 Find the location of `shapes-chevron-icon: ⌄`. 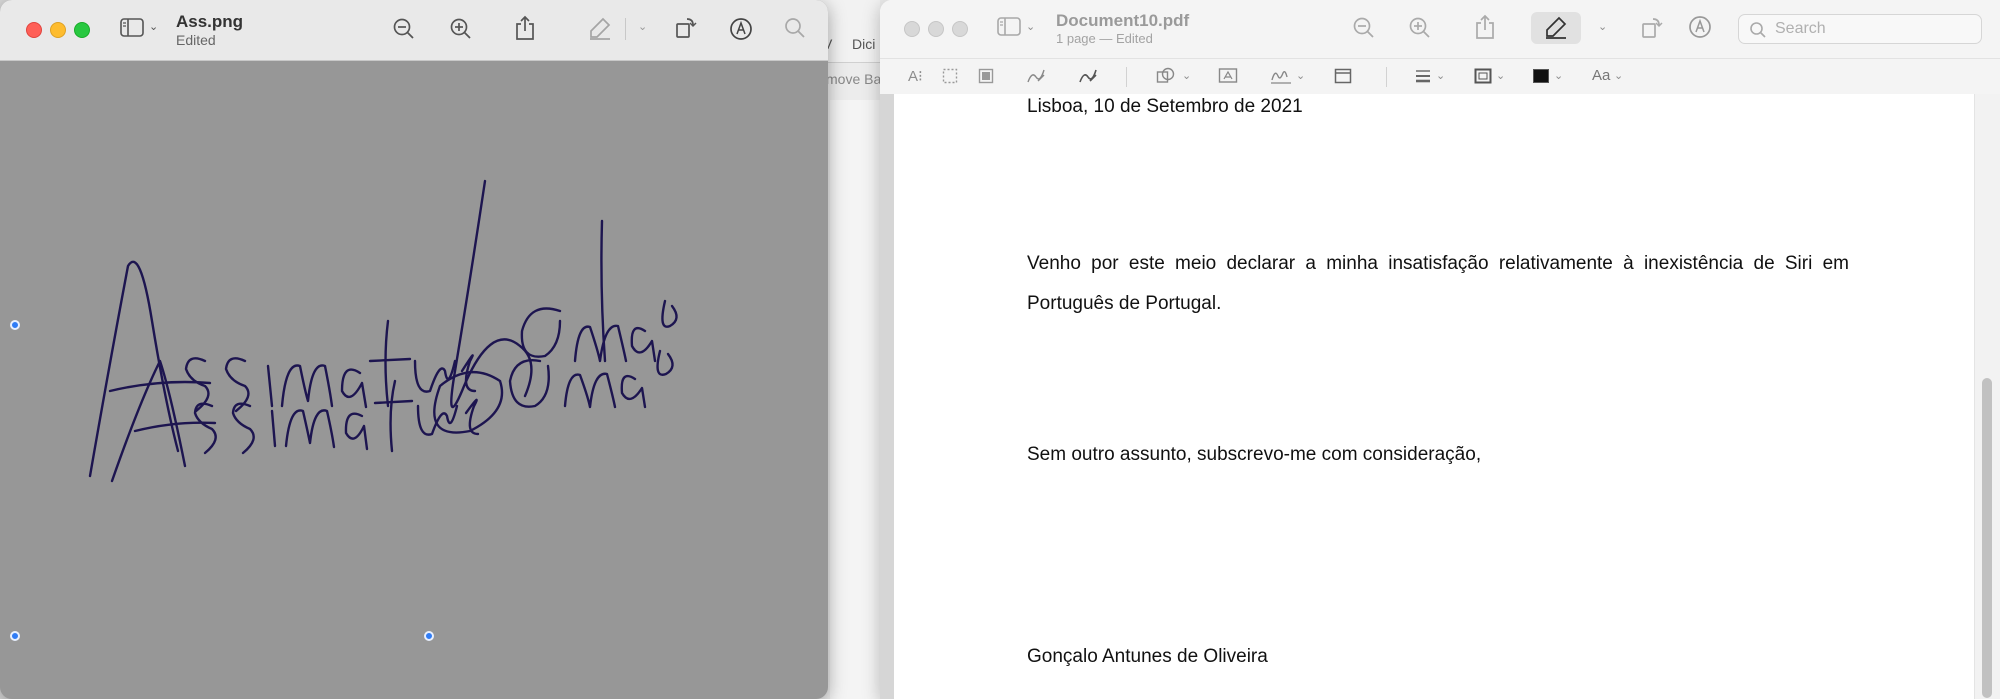

shapes-chevron-icon: ⌄ is located at coordinates (1186, 75).